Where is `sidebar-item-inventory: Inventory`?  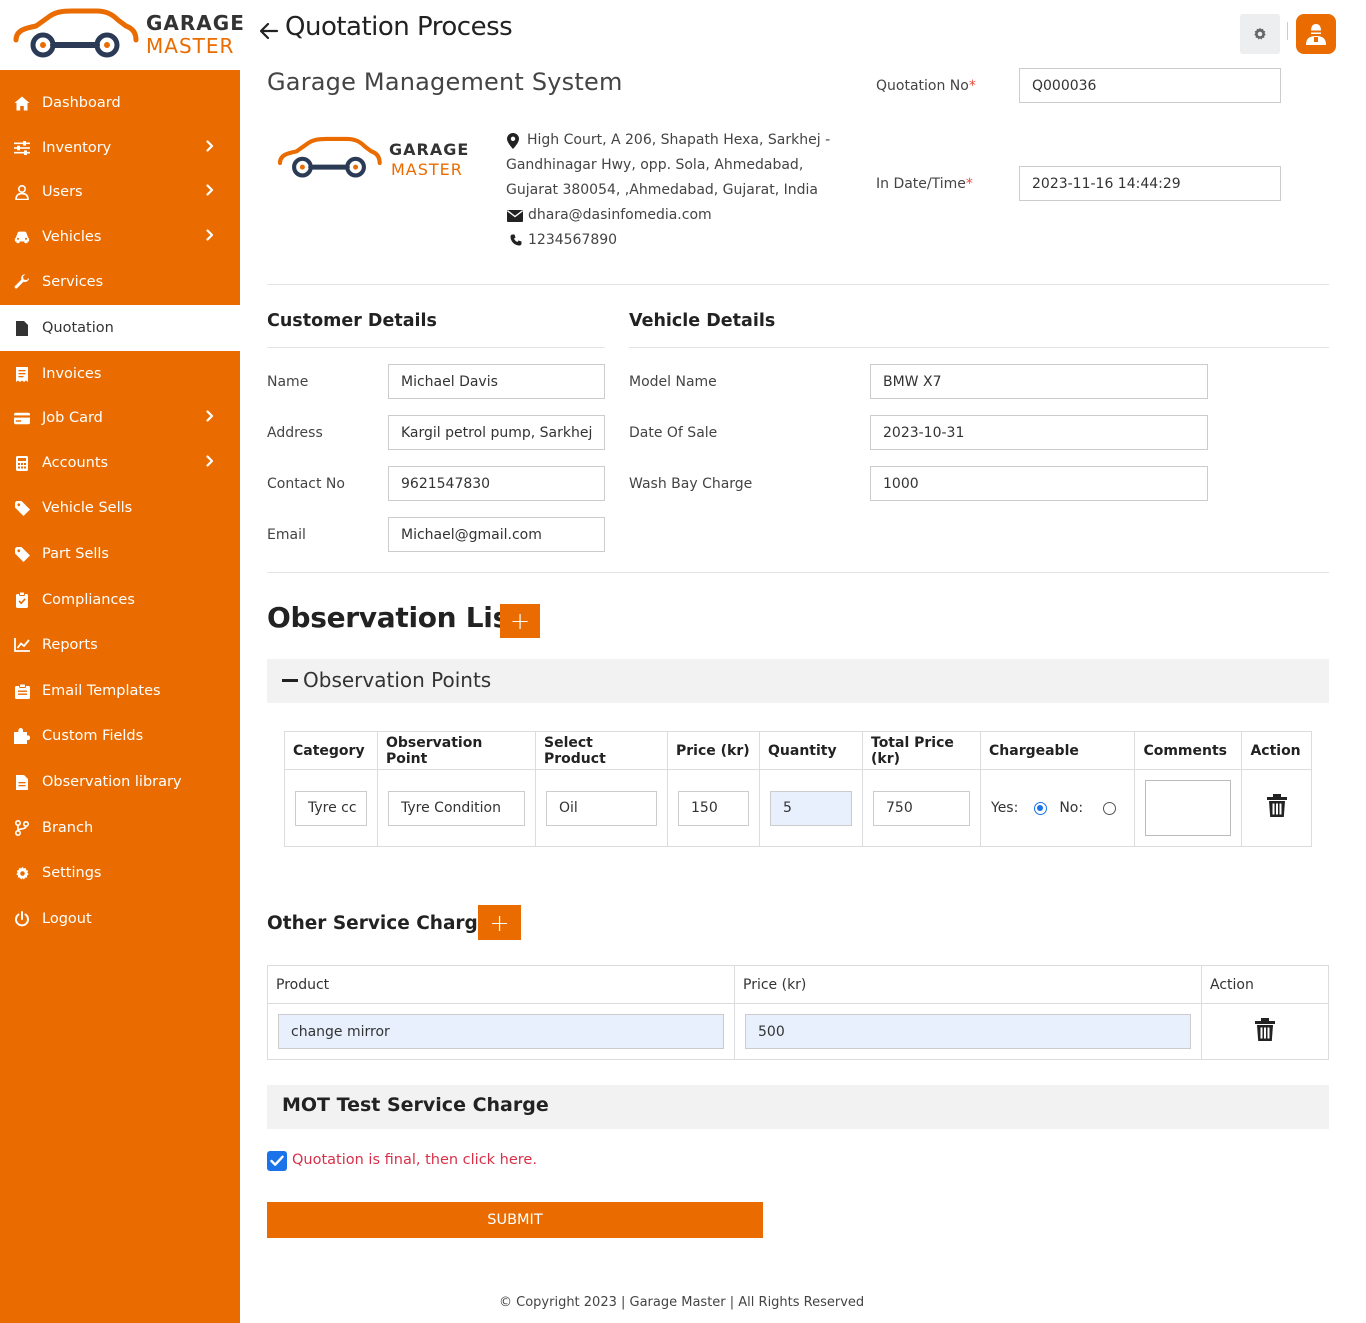 sidebar-item-inventory: Inventory is located at coordinates (120, 148).